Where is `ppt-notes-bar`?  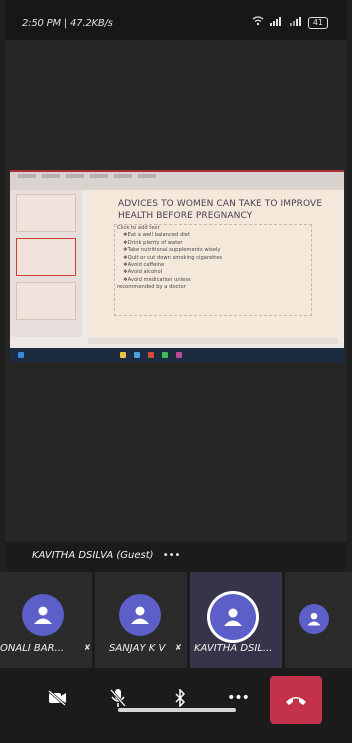
ppt-notes-bar is located at coordinates (213, 341).